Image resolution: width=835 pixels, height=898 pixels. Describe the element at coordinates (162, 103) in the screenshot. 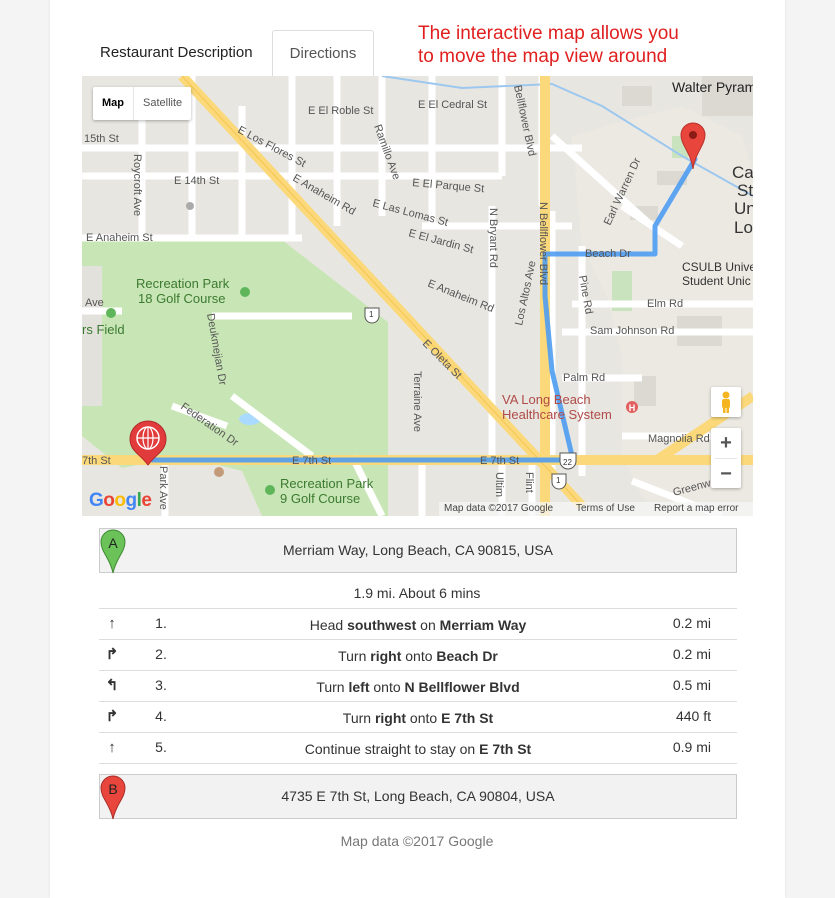

I see `map-type-satellite-button: Satellite` at that location.